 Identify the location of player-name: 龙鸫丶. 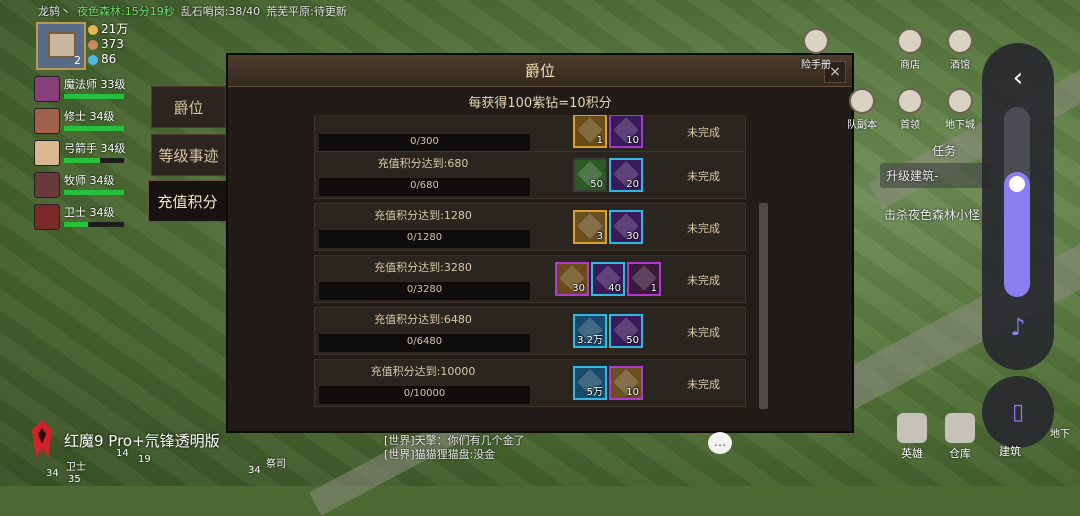
(54, 11).